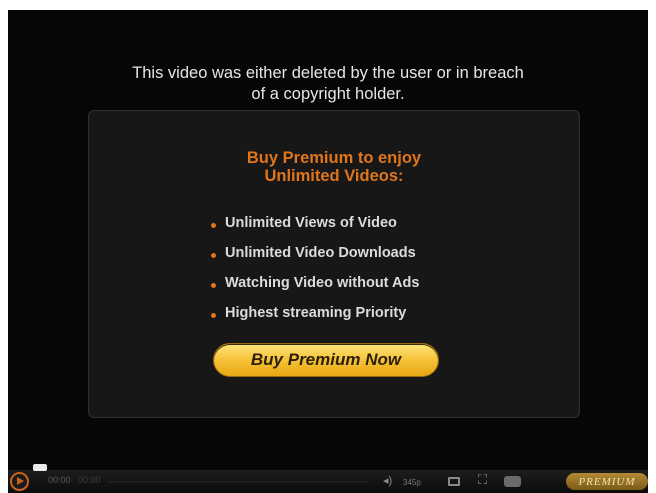  Describe the element at coordinates (89, 480) in the screenshot. I see `total-time: 00:00` at that location.